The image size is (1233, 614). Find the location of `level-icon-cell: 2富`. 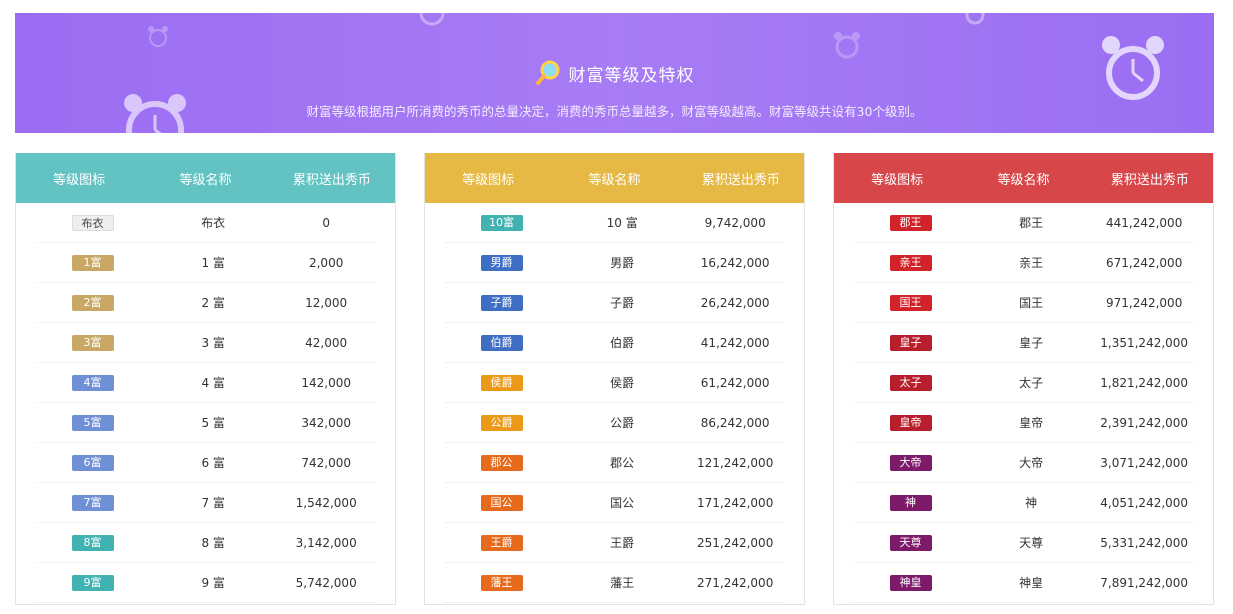

level-icon-cell: 2富 is located at coordinates (92, 302).